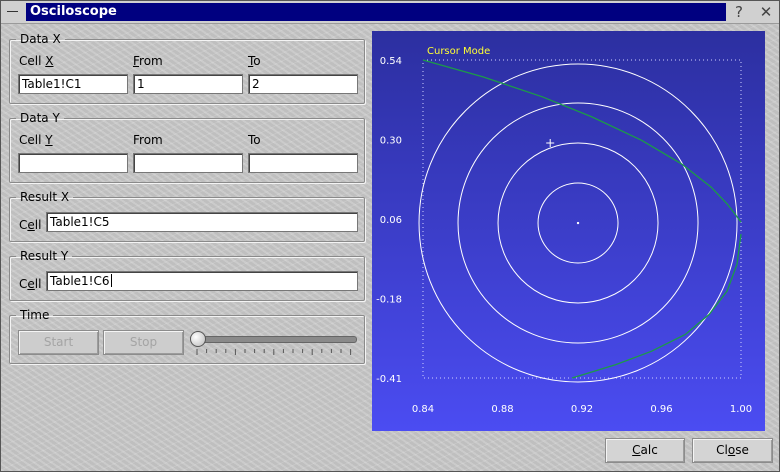 This screenshot has height=472, width=780. I want to click on result-y-cell-field: Table1!C6, so click(202, 281).